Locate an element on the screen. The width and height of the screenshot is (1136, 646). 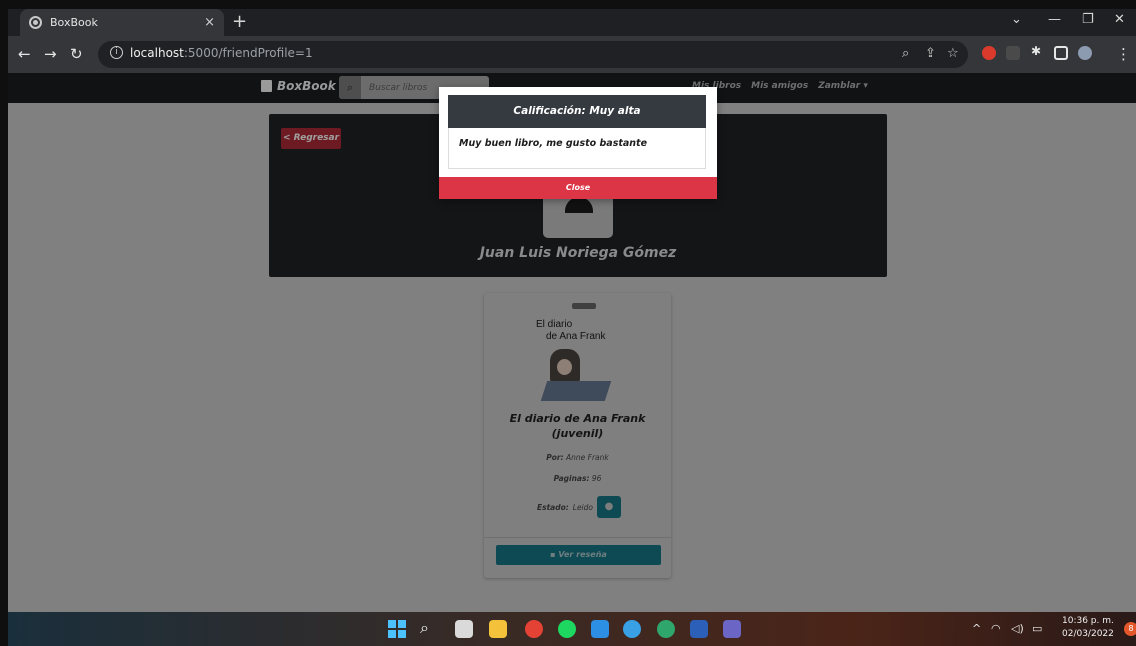
new-tab-button: + is located at coordinates (239, 21).